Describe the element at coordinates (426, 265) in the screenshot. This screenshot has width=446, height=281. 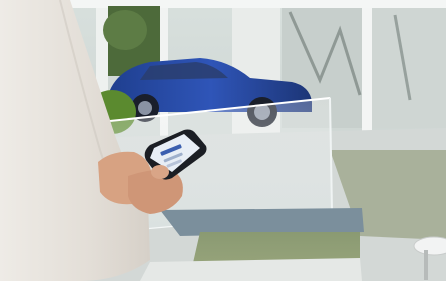
I see `stool-leg` at that location.